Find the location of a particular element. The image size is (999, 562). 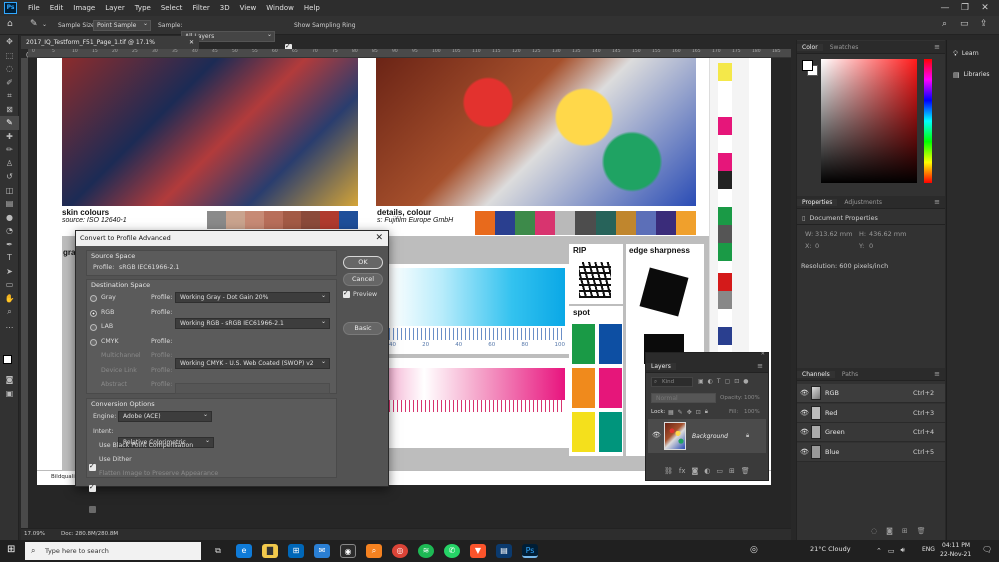

y-value: 0 is located at coordinates (871, 246).